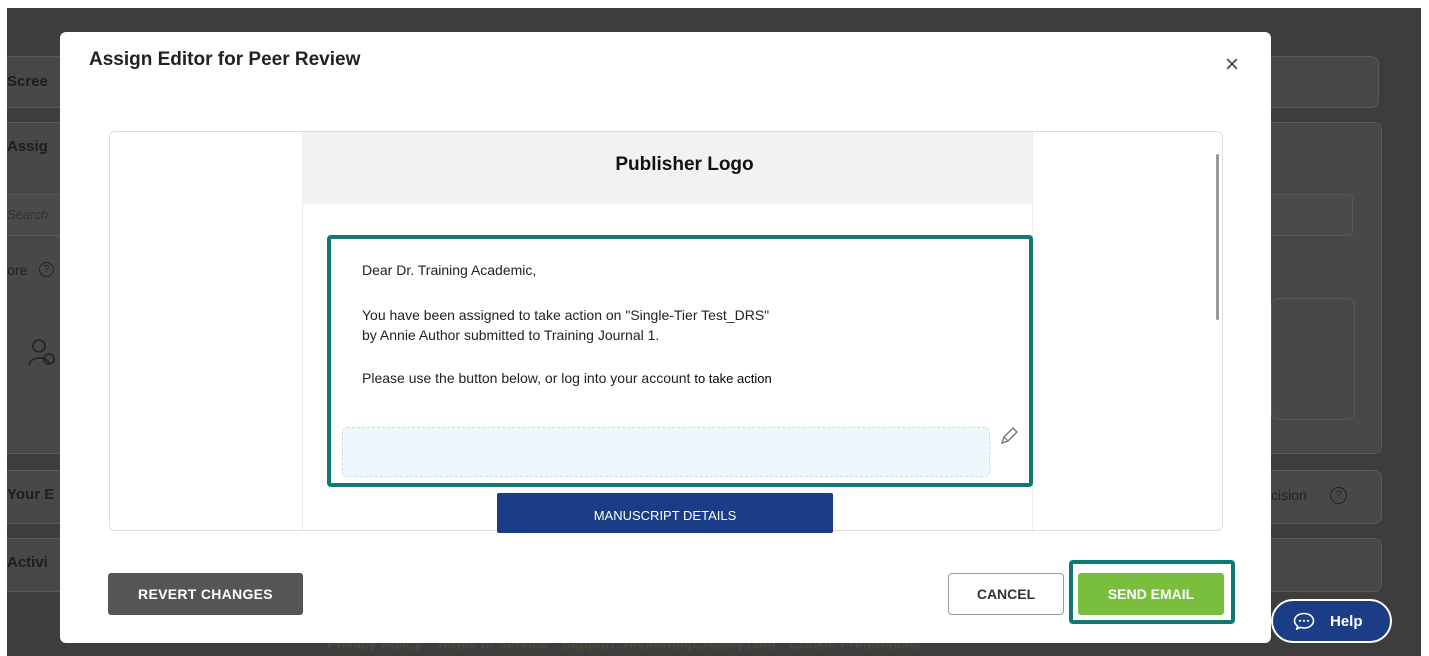  Describe the element at coordinates (1006, 594) in the screenshot. I see `cancel-button: CANCEL` at that location.